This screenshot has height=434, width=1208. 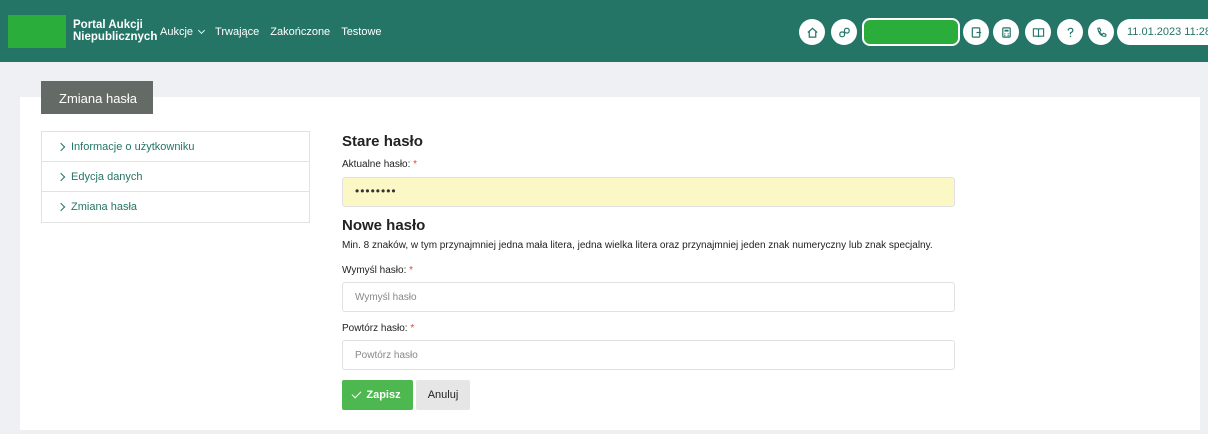 I want to click on logout-icon, so click(x=976, y=32).